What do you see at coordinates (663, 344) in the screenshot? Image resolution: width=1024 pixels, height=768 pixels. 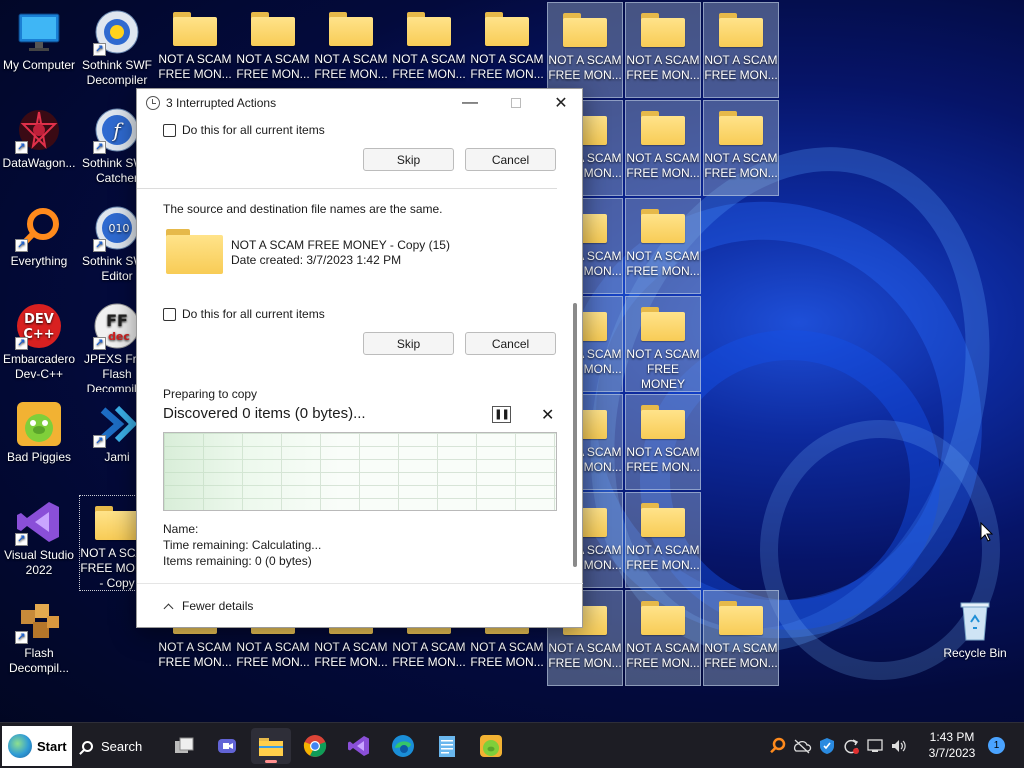 I see `desktop-folder: NOT A SCAM FREE MONEY` at bounding box center [663, 344].